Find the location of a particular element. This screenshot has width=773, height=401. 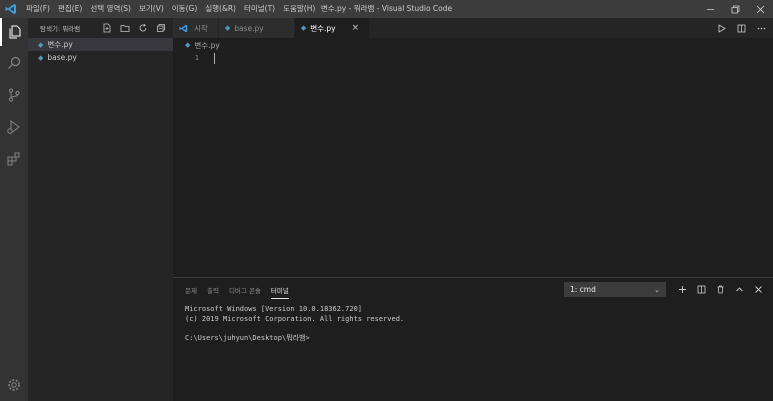

menu-go: 이동(G) is located at coordinates (184, 9).